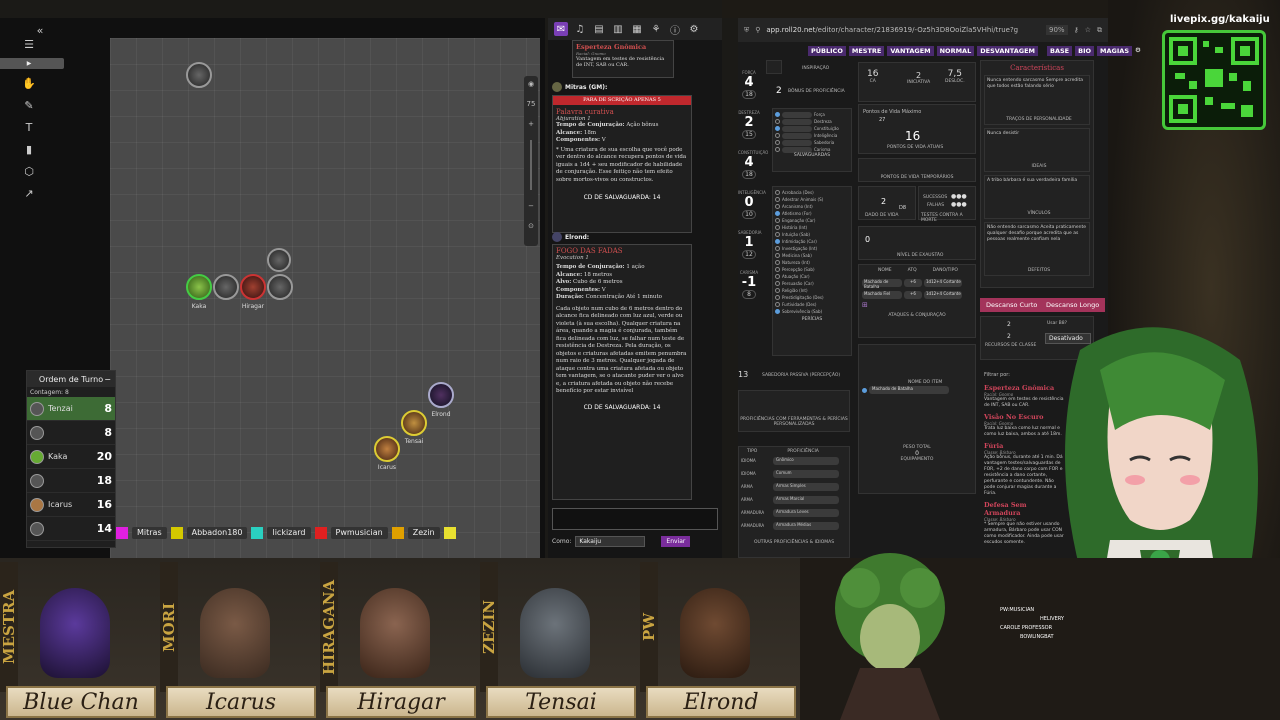 The height and width of the screenshot is (720, 1280). Describe the element at coordinates (561, 29) in the screenshot. I see `chat-tab-icon: ✉` at that location.